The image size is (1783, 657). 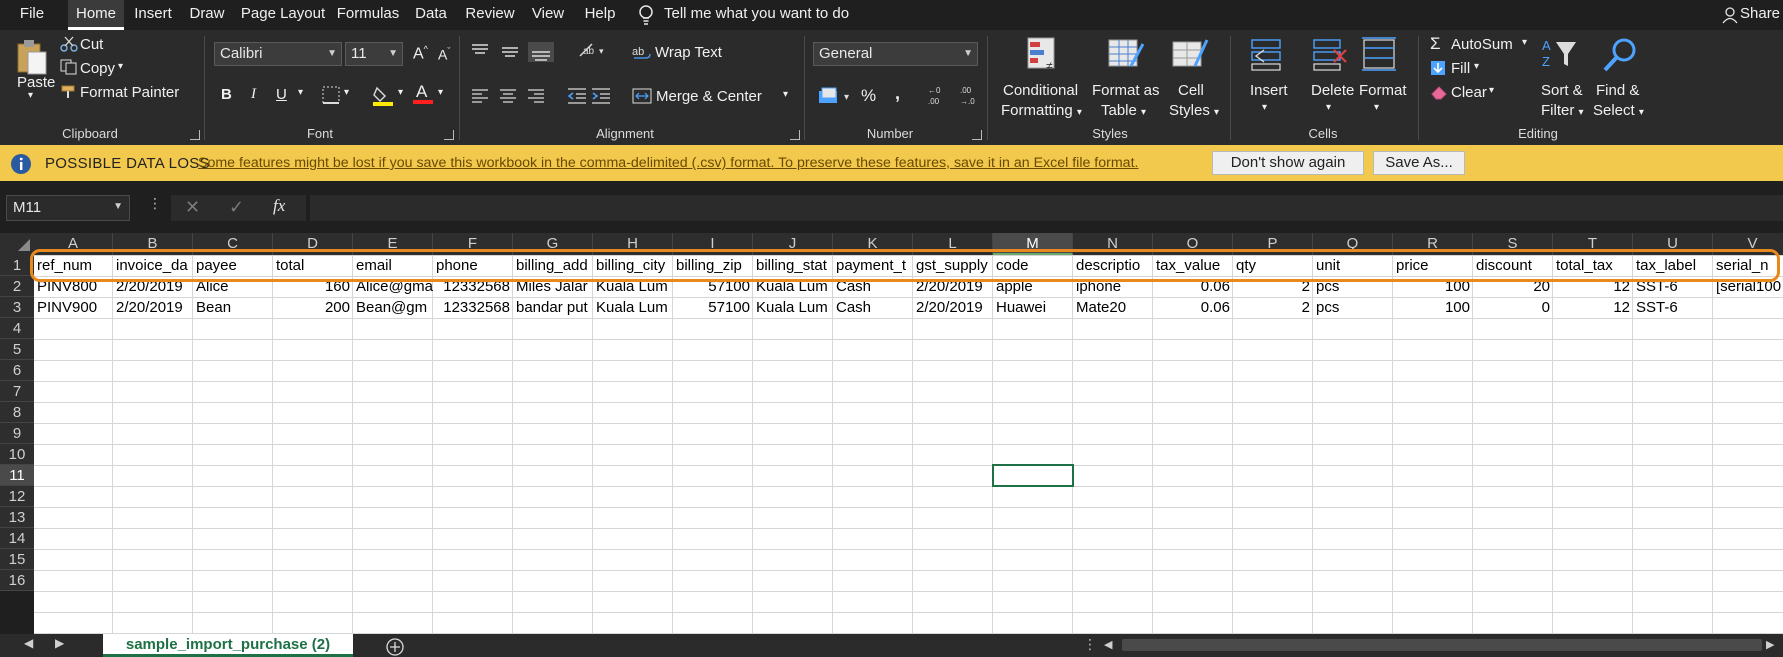 I want to click on copy-dropdown-icon: ▾, so click(x=120, y=66).